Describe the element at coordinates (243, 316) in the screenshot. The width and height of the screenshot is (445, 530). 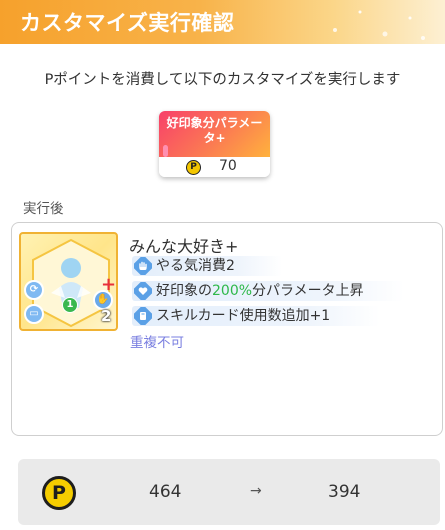
I see `effect-text: スキルカード使用数追加+1` at that location.